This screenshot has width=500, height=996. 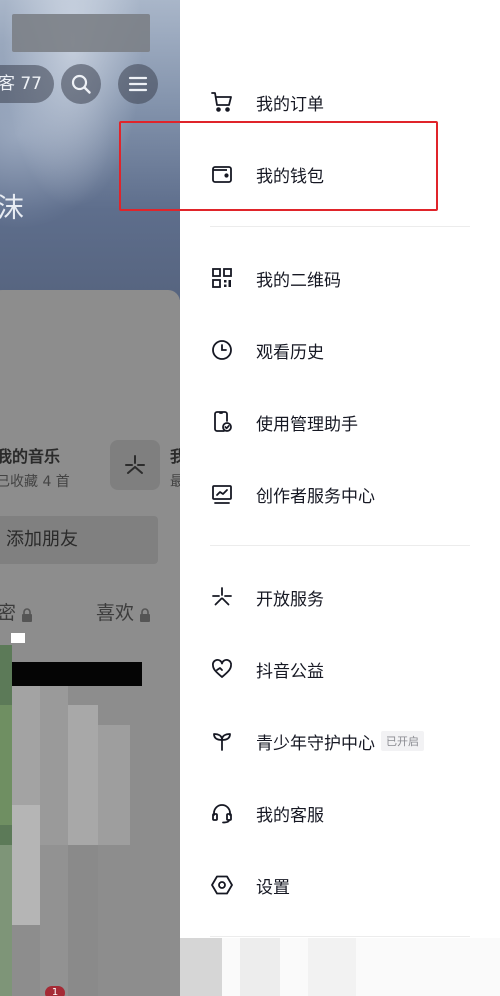 I want to click on white-marker, so click(x=18, y=638).